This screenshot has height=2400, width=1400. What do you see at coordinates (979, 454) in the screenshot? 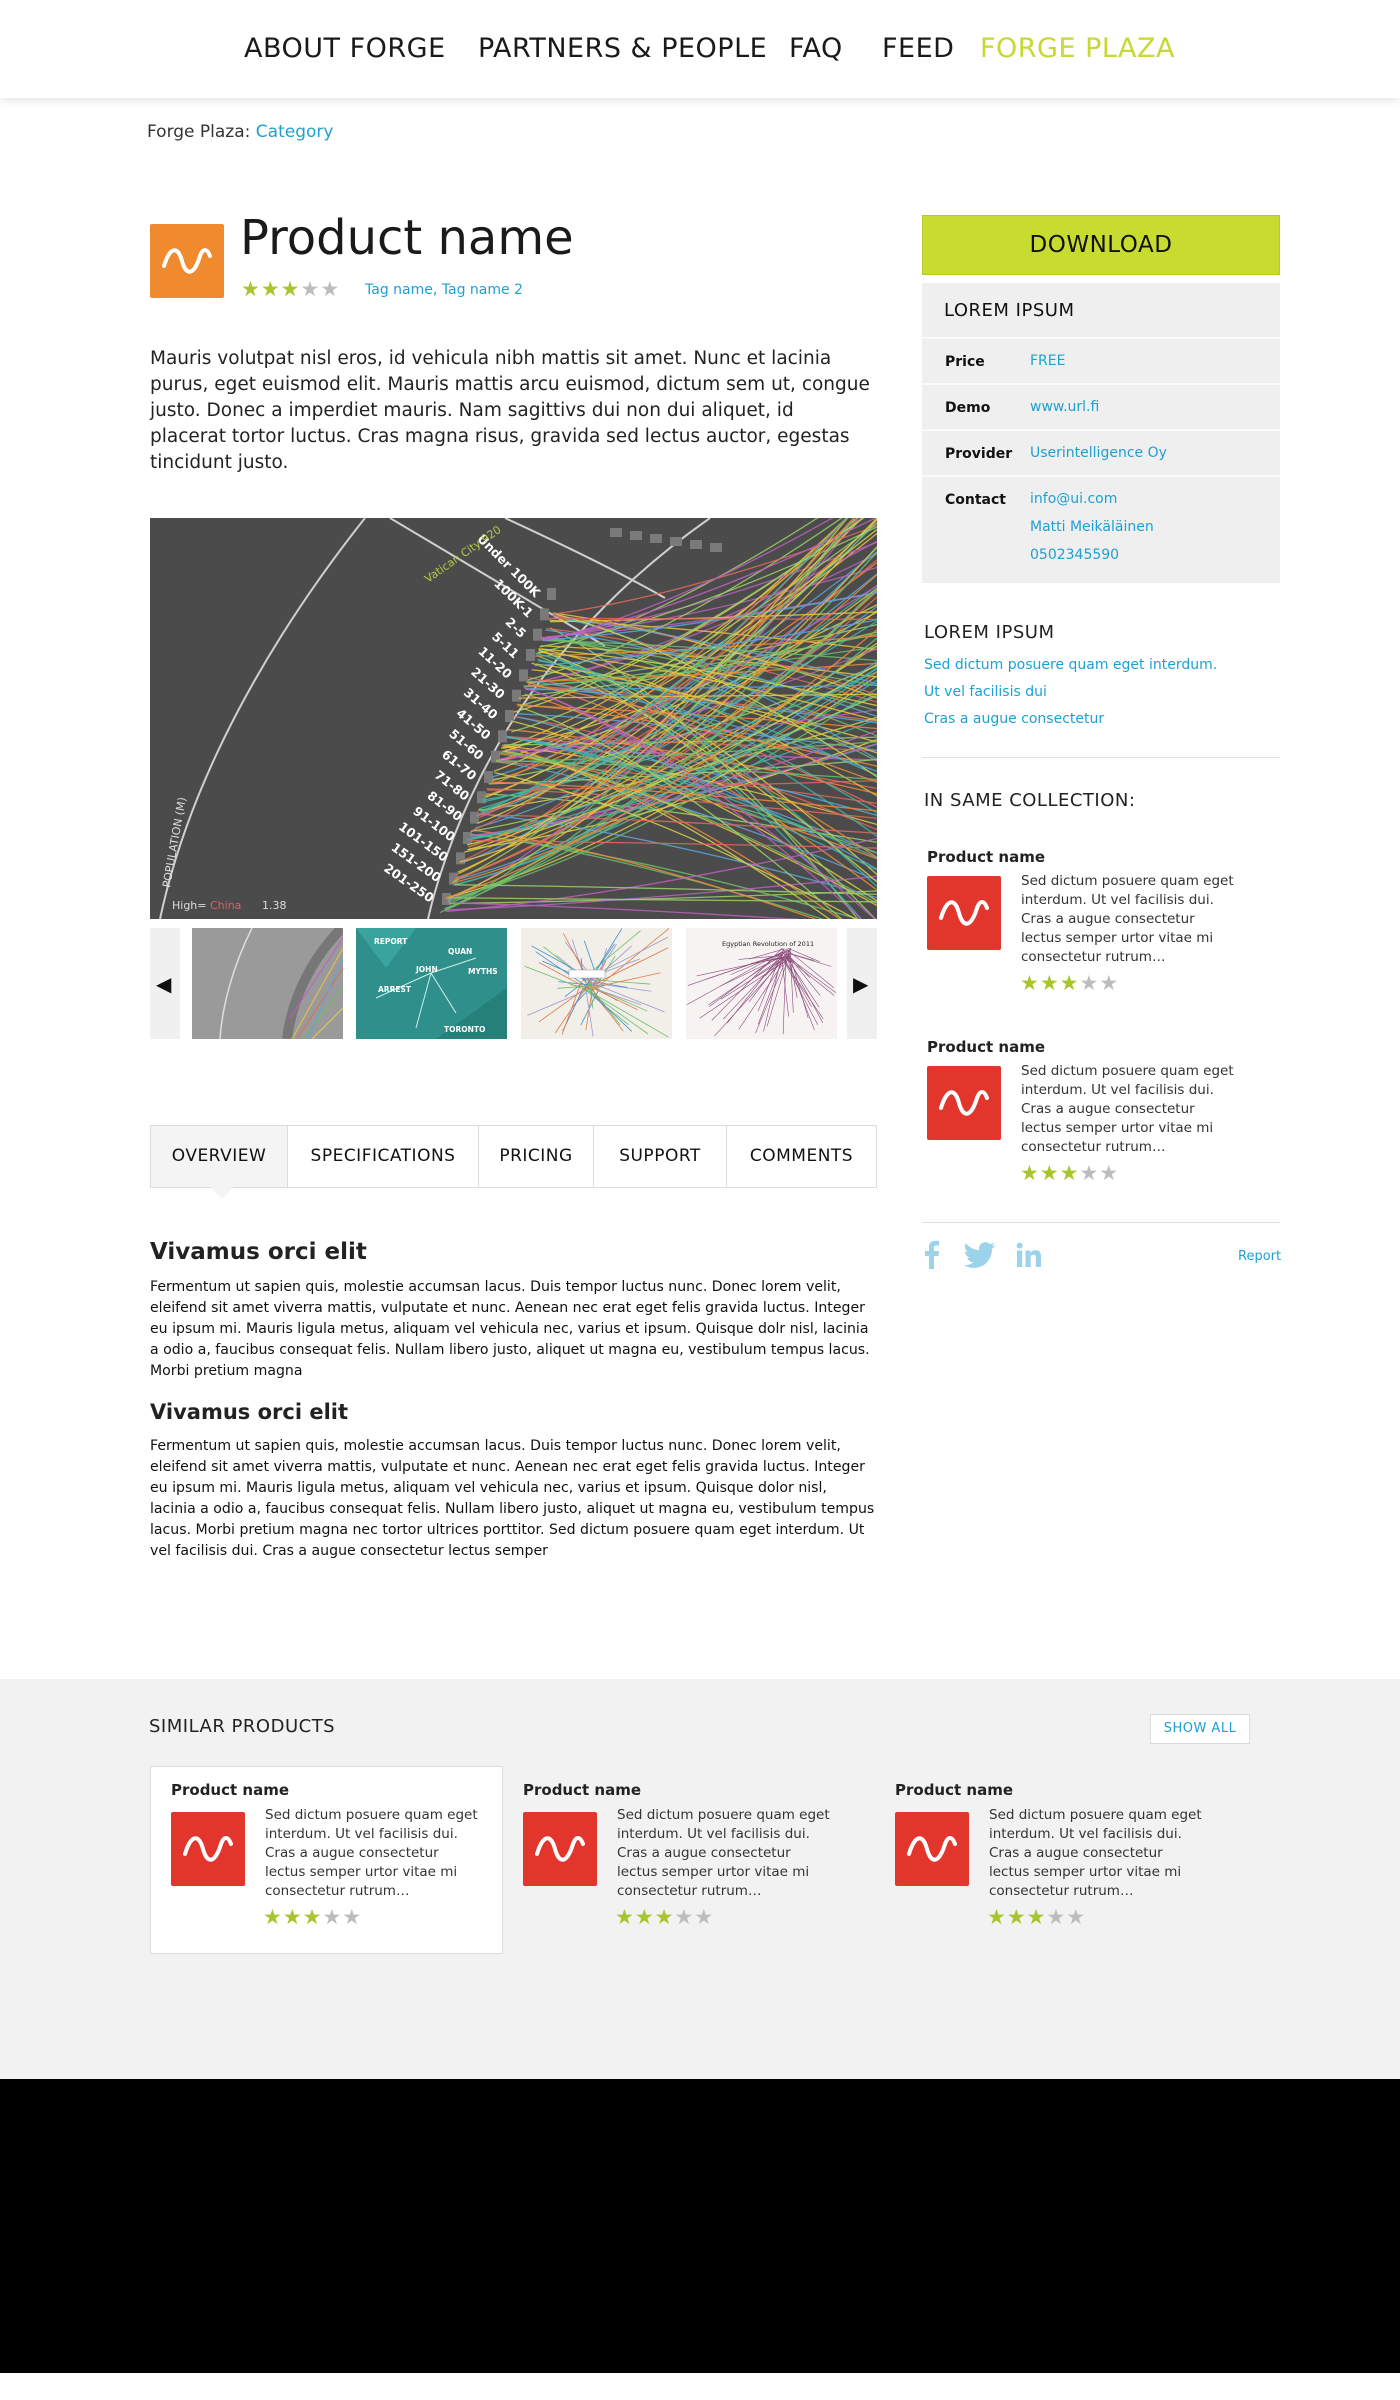
I see `provider-label: Provider` at bounding box center [979, 454].